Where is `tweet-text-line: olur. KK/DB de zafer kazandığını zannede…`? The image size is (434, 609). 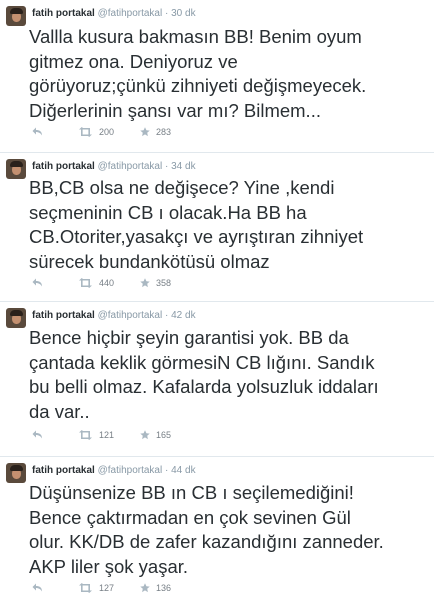
tweet-text-line: olur. KK/DB de zafer kazandığını zannede… is located at coordinates (206, 541).